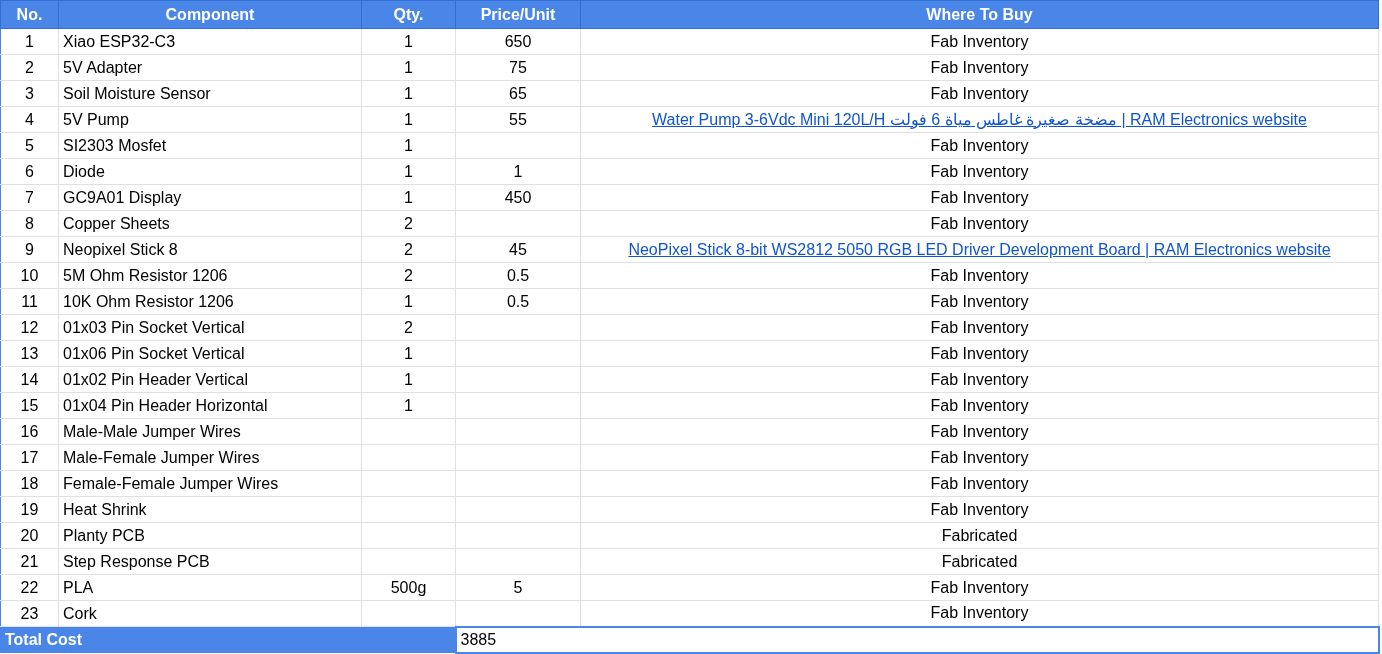 This screenshot has height=654, width=1382. Describe the element at coordinates (210, 535) in the screenshot. I see `component-cell: Planty PCB` at that location.